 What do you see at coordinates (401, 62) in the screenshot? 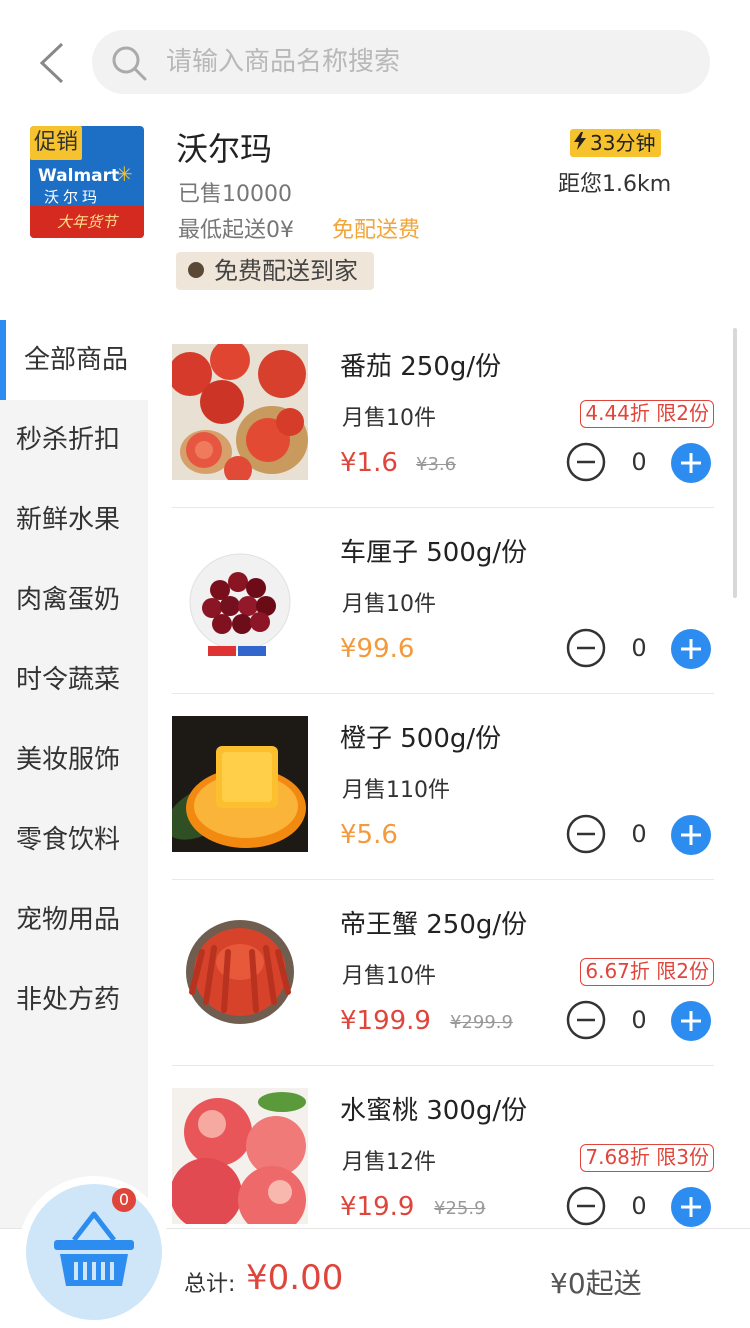
I see `search-bar: 请输入商品名称搜索` at bounding box center [401, 62].